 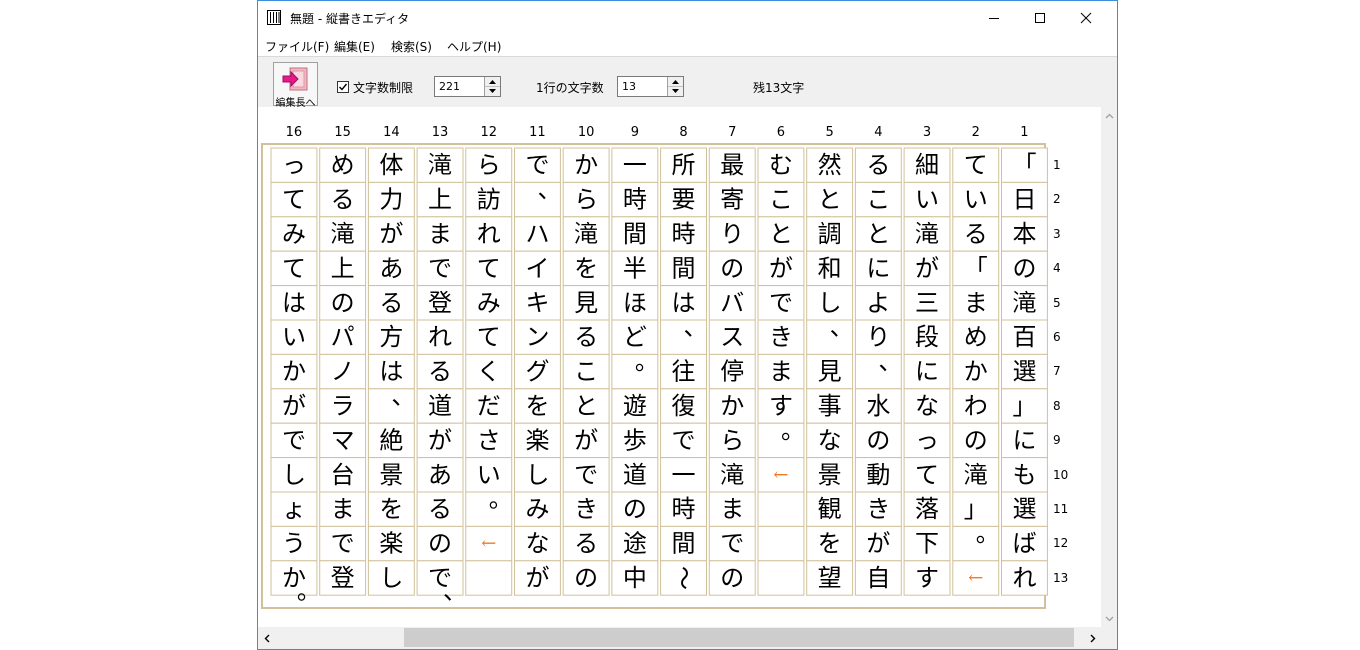 I want to click on manuscript-char: 動, so click(x=878, y=475).